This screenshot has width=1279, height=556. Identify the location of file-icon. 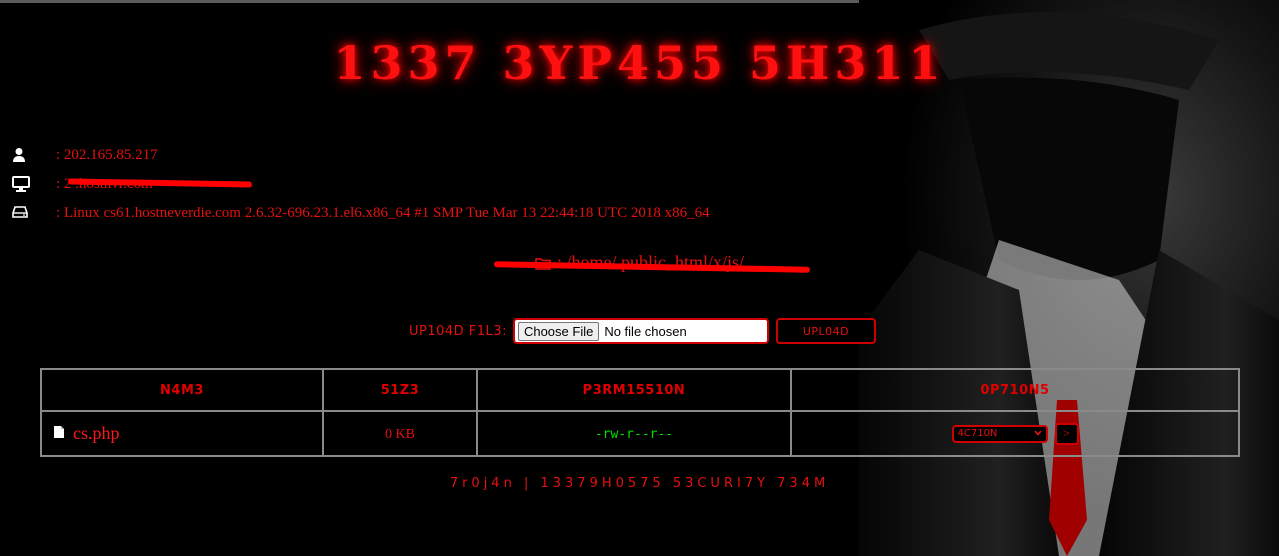
(59, 433).